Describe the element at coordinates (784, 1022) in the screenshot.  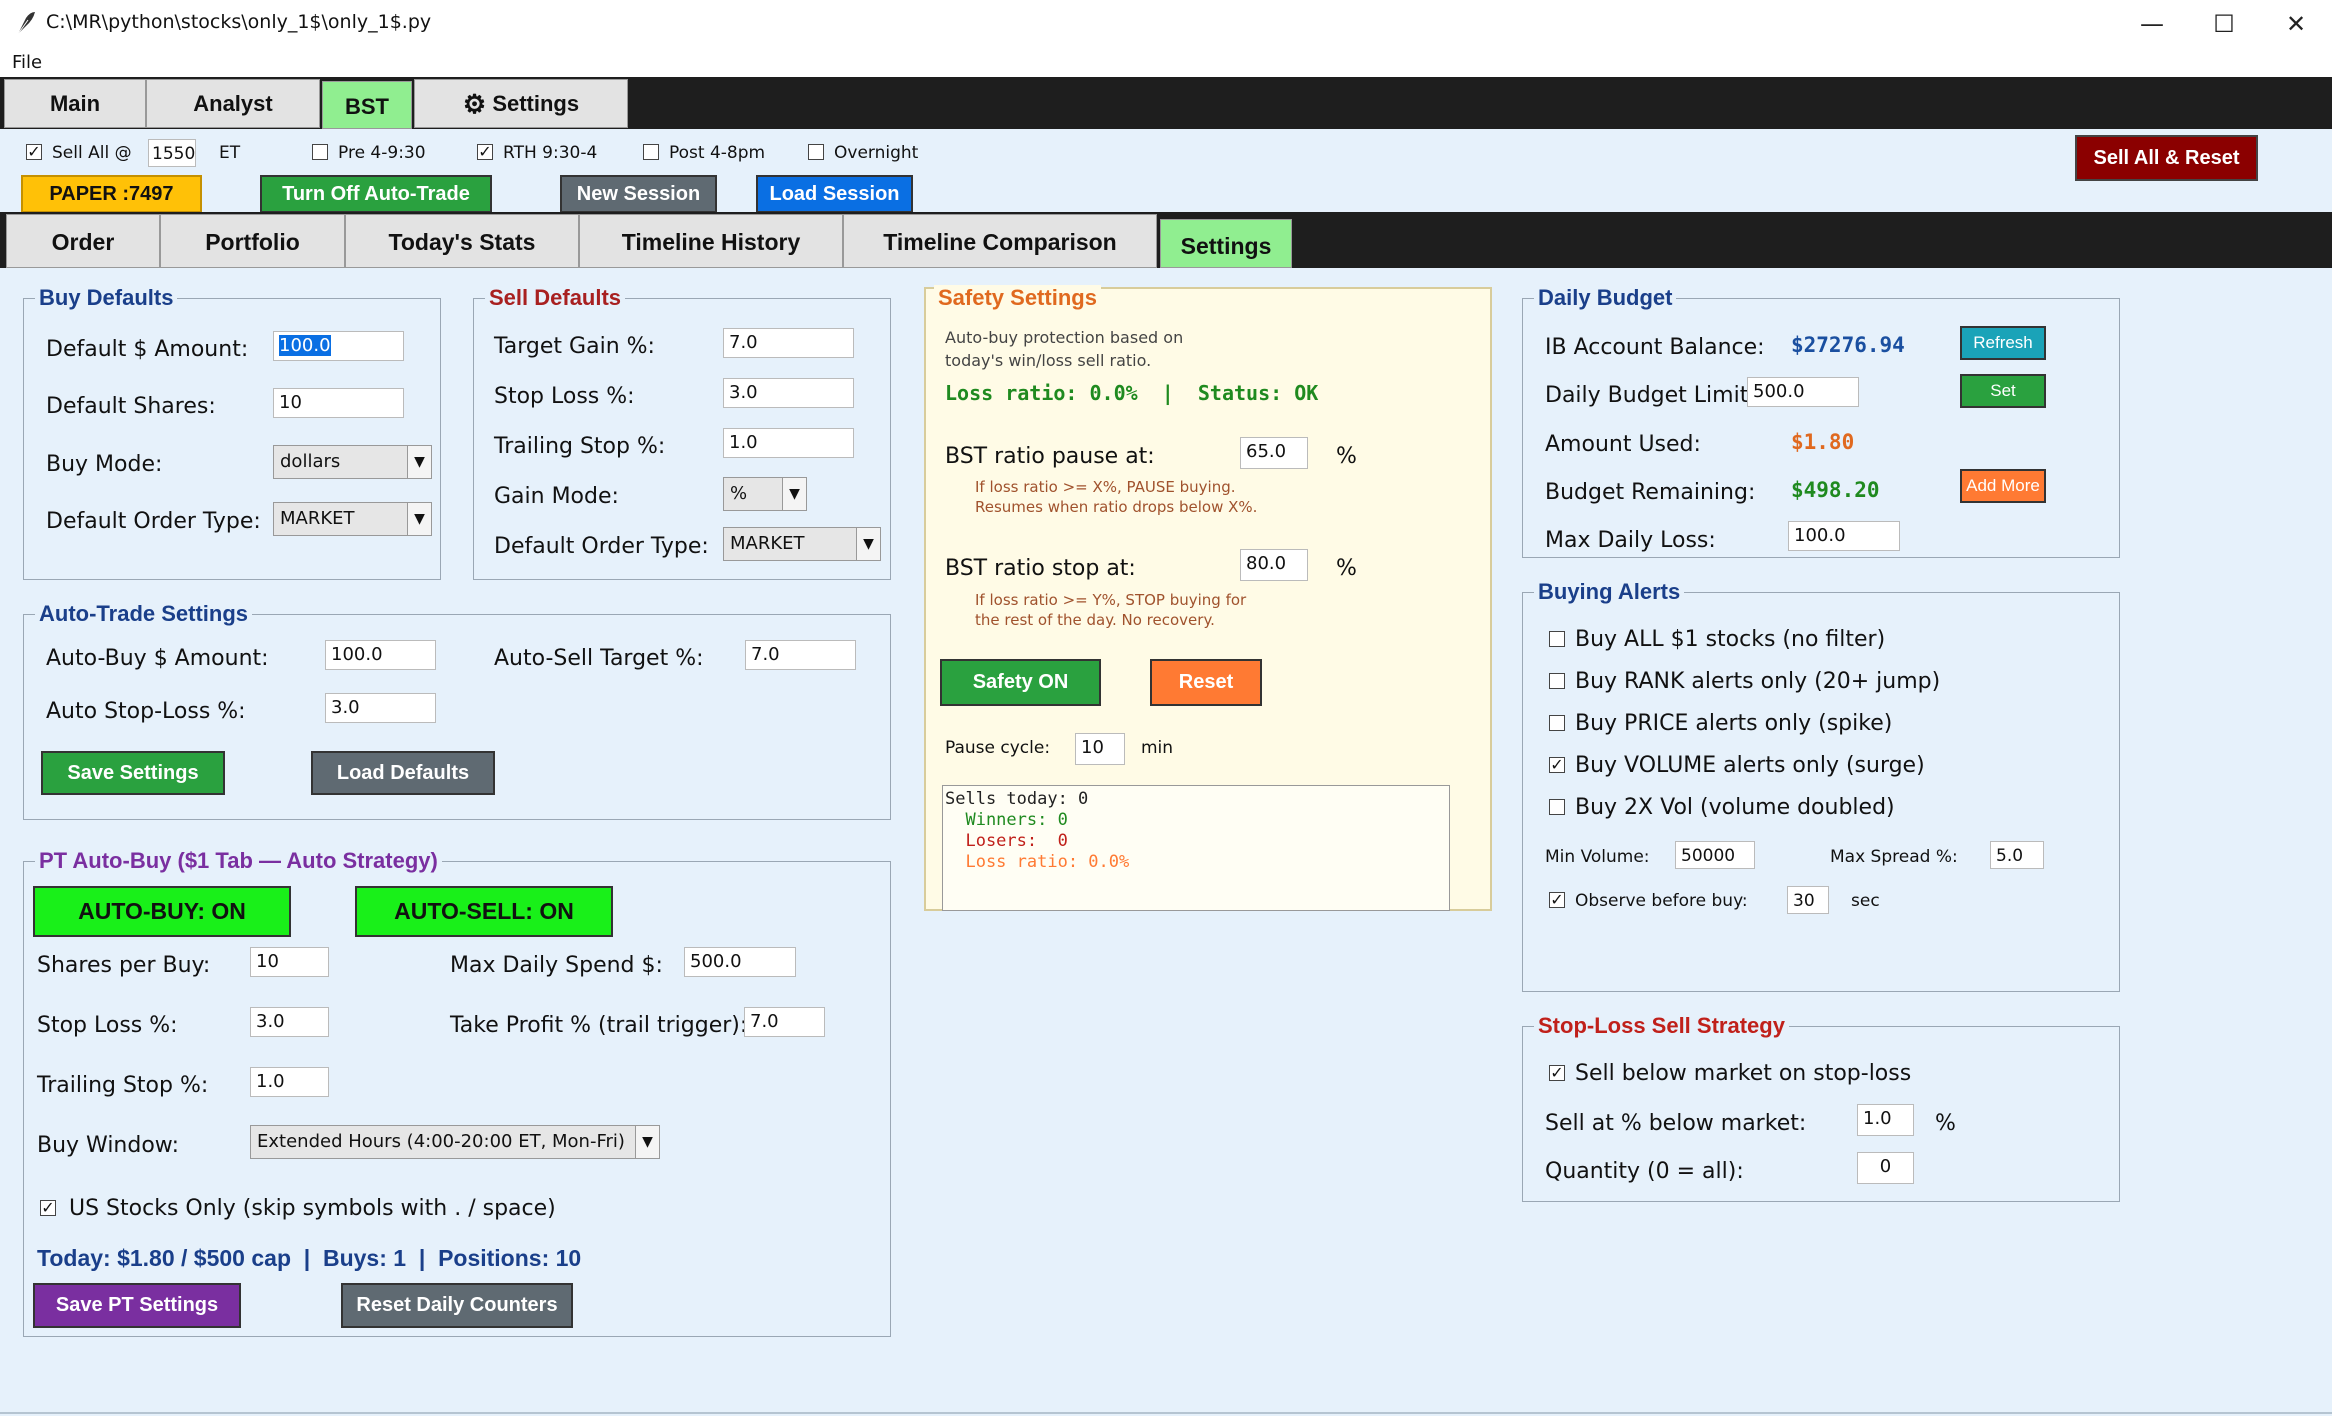
I see `take-profit-input: 7.0` at that location.